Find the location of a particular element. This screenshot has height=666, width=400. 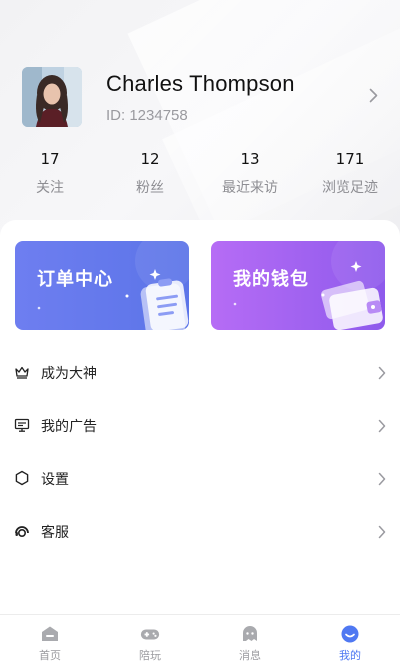

menu-label: 成为大神 is located at coordinates (69, 374).